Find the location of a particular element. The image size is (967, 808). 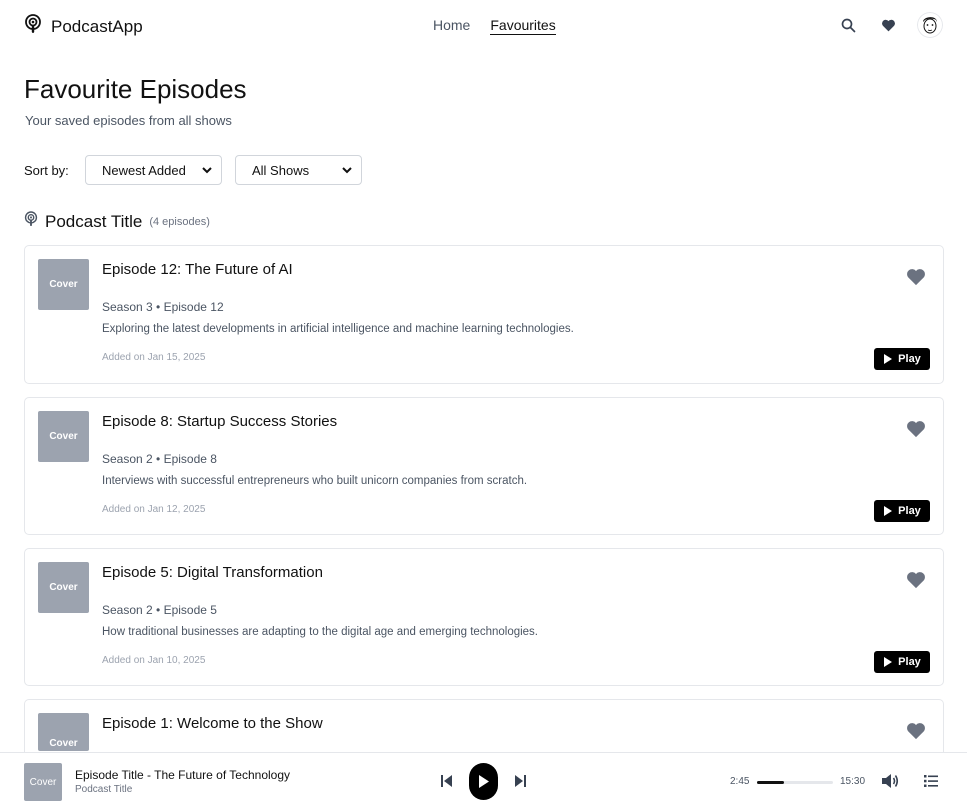

episode-count: (4 episodes) is located at coordinates (179, 221).